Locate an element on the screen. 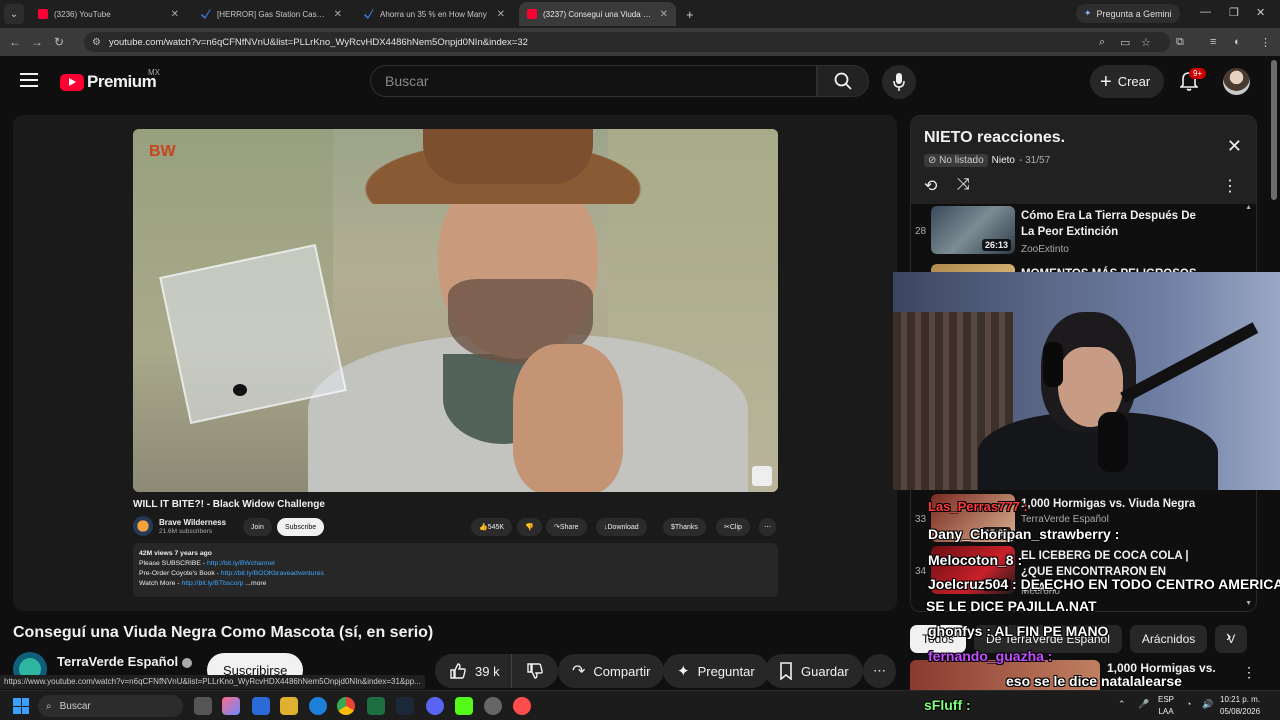 The height and width of the screenshot is (720, 1280). embedded-join-button: Join is located at coordinates (257, 527).